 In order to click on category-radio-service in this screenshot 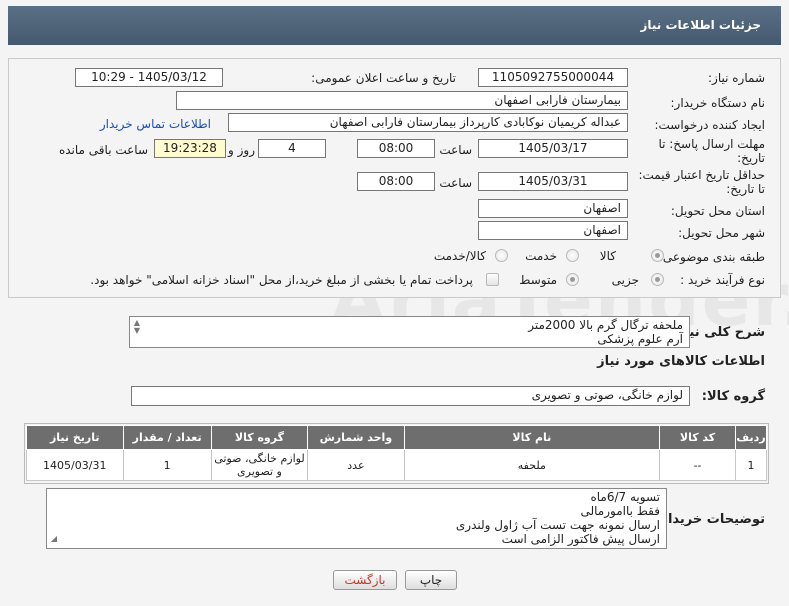, I will do `click(572, 255)`.